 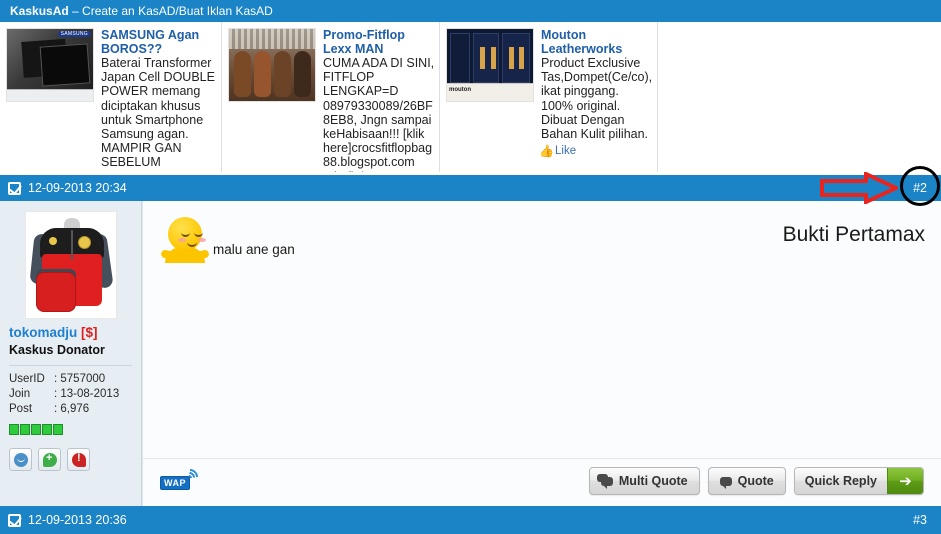 I want to click on report-warning-icon, so click(x=79, y=459).